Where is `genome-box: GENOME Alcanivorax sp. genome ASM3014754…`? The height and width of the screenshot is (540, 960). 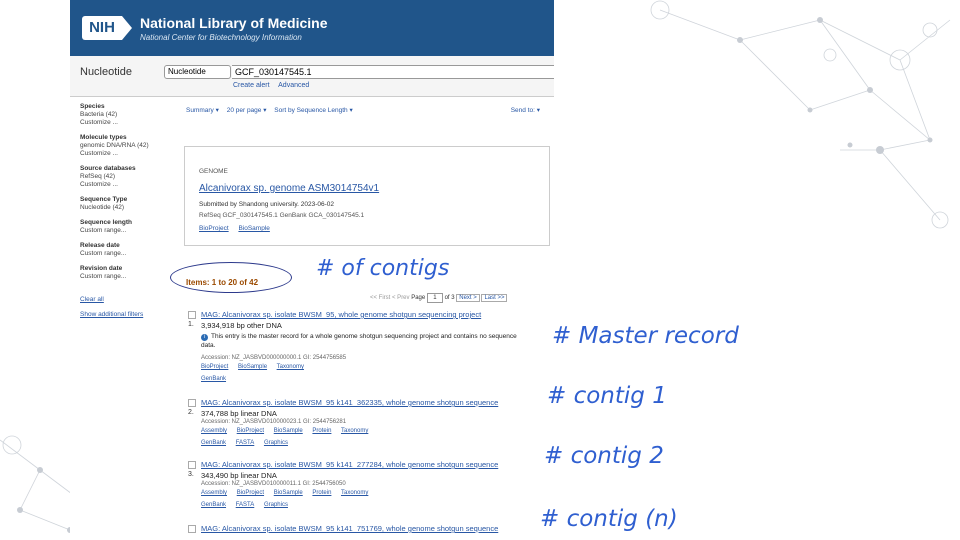 genome-box: GENOME Alcanivorax sp. genome ASM3014754… is located at coordinates (367, 196).